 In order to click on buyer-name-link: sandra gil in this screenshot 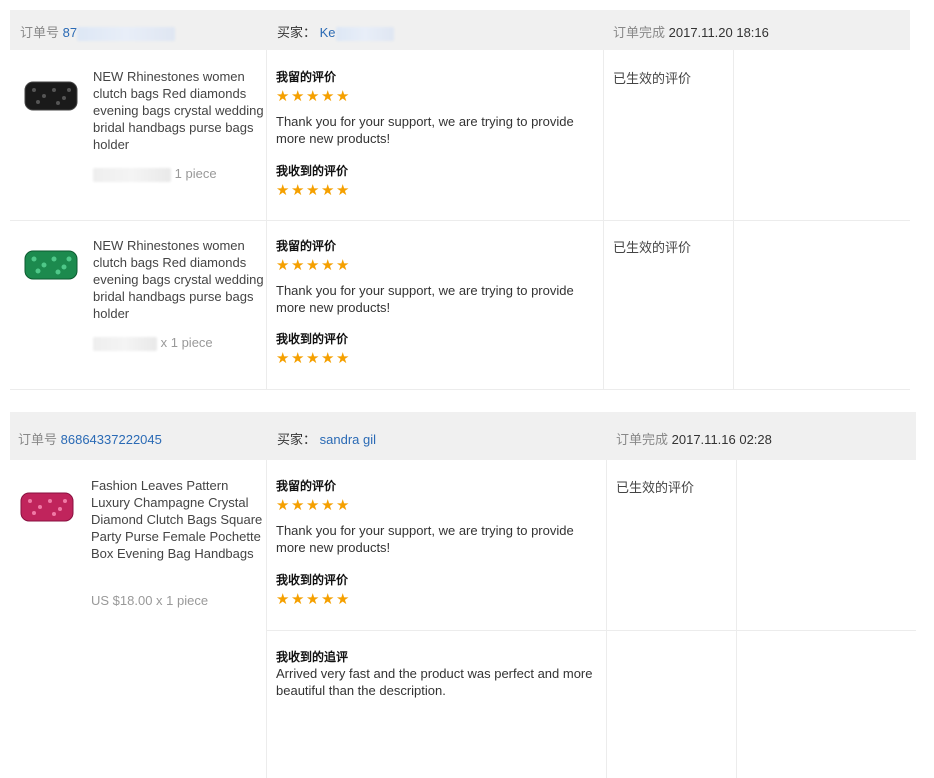, I will do `click(348, 439)`.